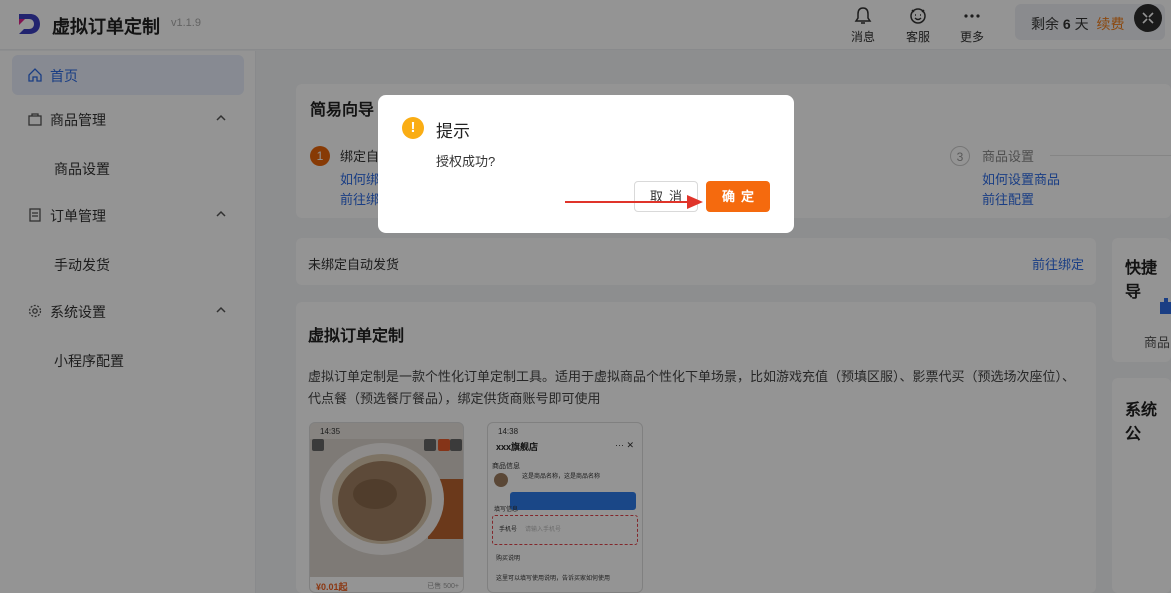  I want to click on dialog-message: 授权成功?, so click(466, 161).